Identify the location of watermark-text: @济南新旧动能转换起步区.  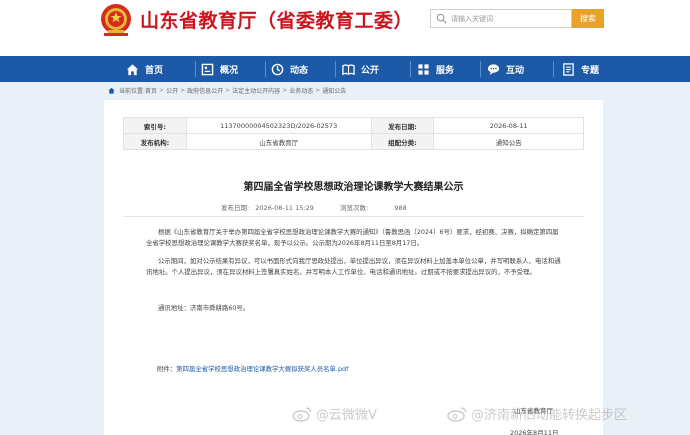
(549, 415).